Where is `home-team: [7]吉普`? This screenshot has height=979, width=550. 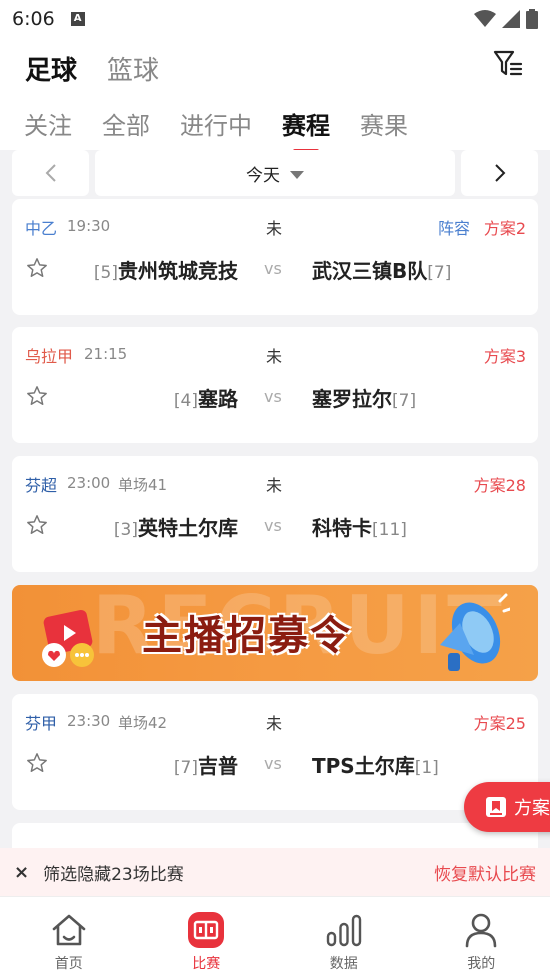
home-team: [7]吉普 is located at coordinates (206, 764).